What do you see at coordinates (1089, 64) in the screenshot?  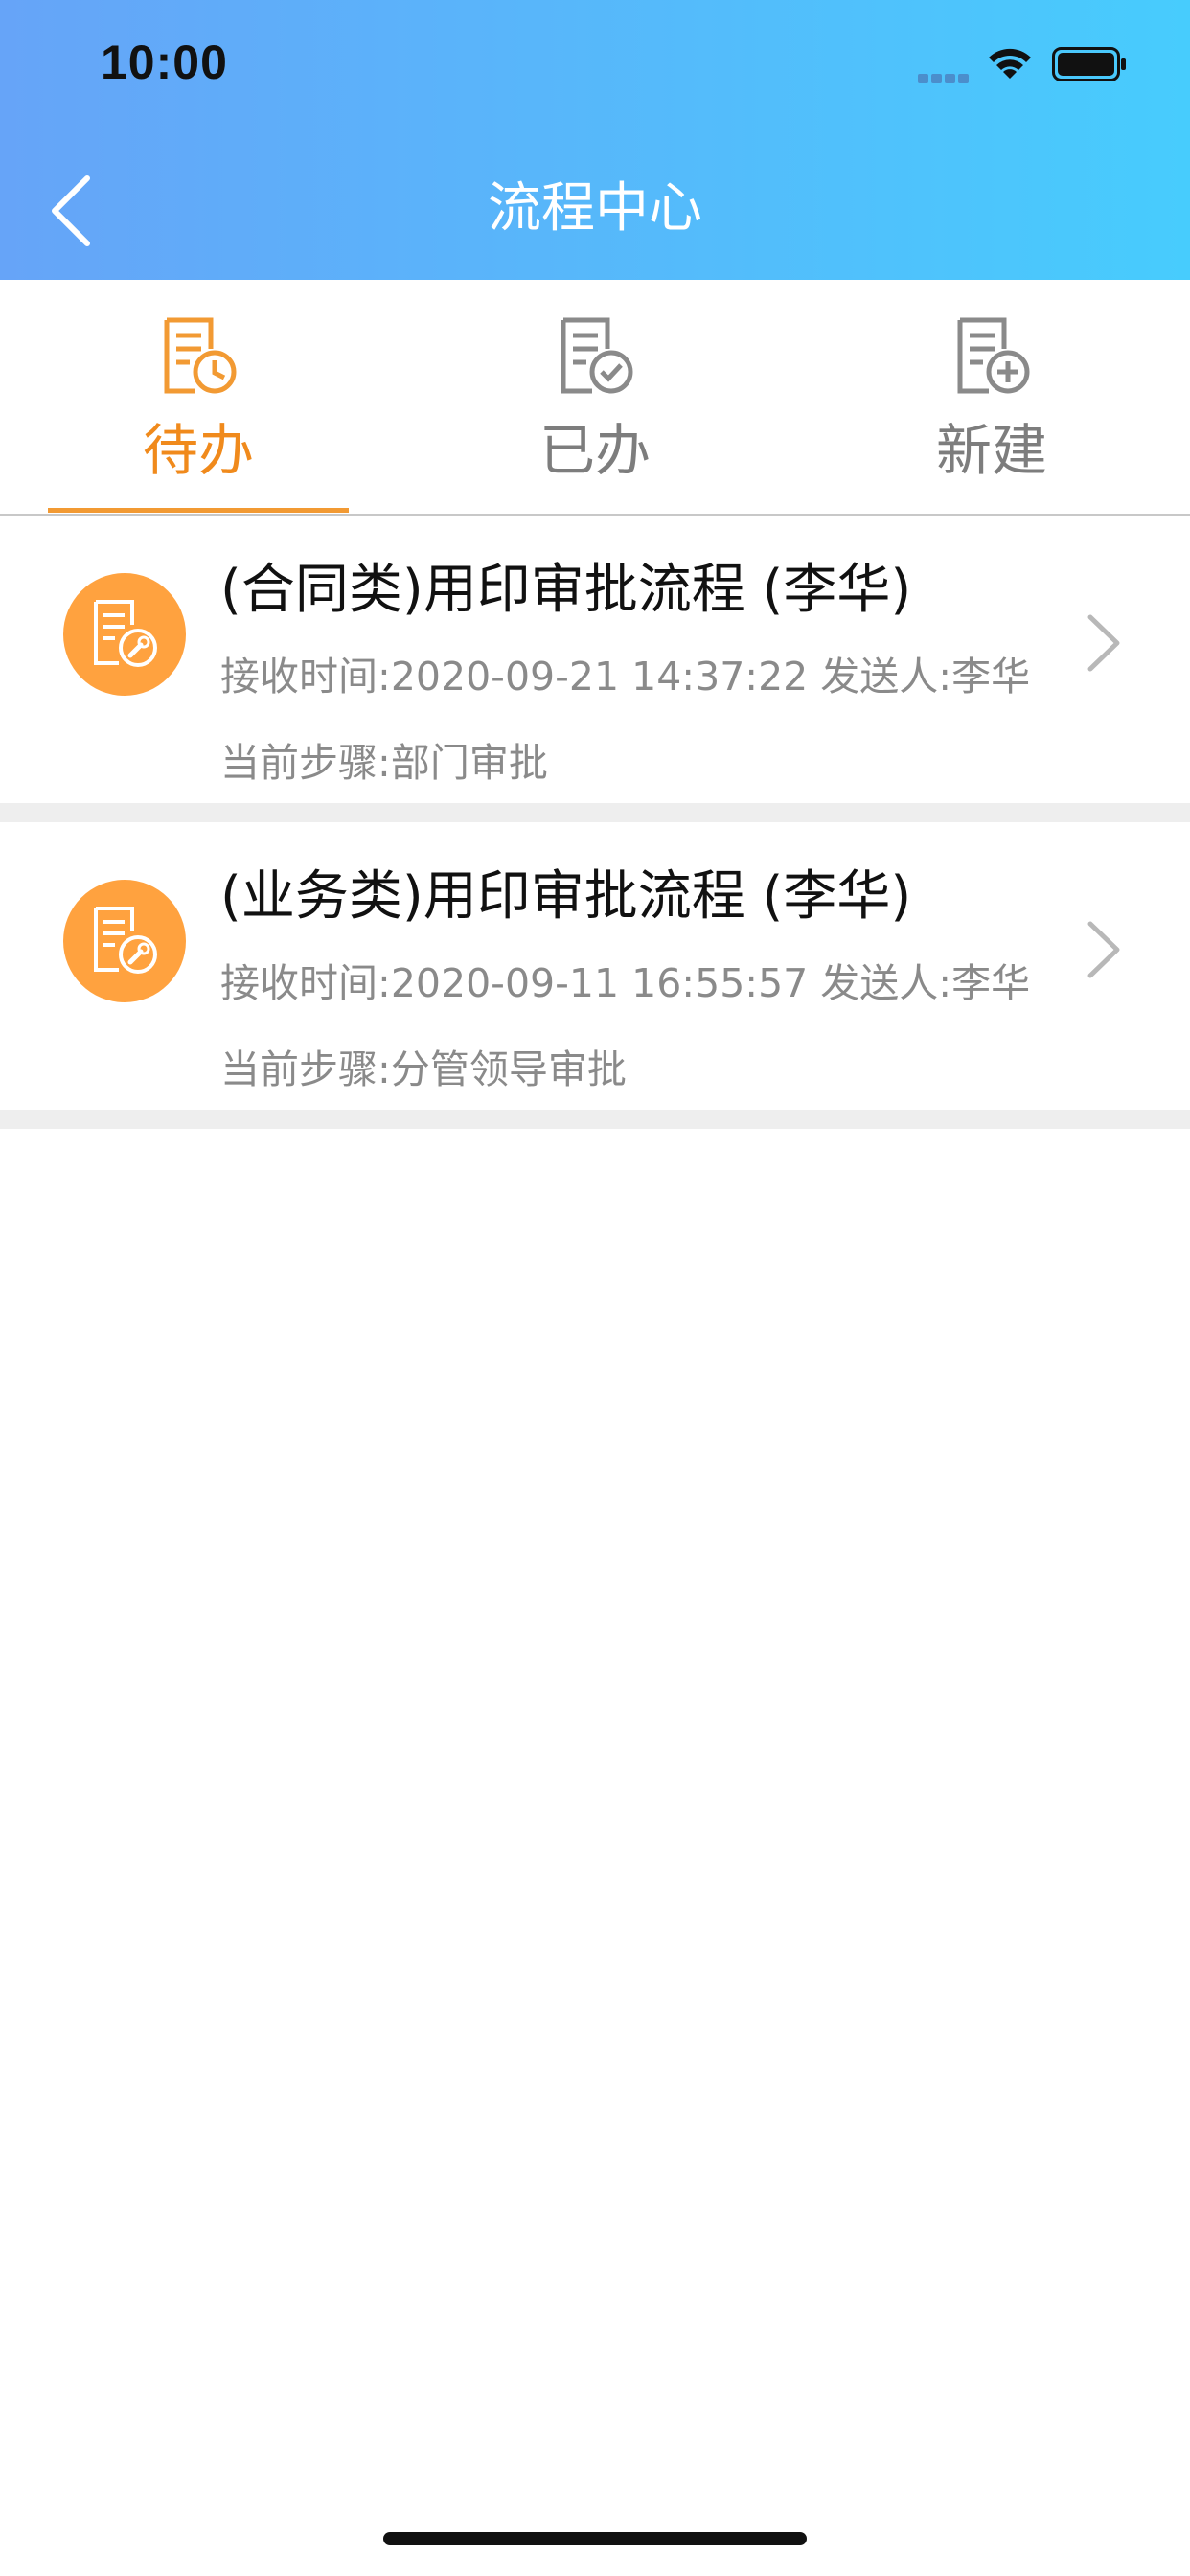 I see `battery-icon` at bounding box center [1089, 64].